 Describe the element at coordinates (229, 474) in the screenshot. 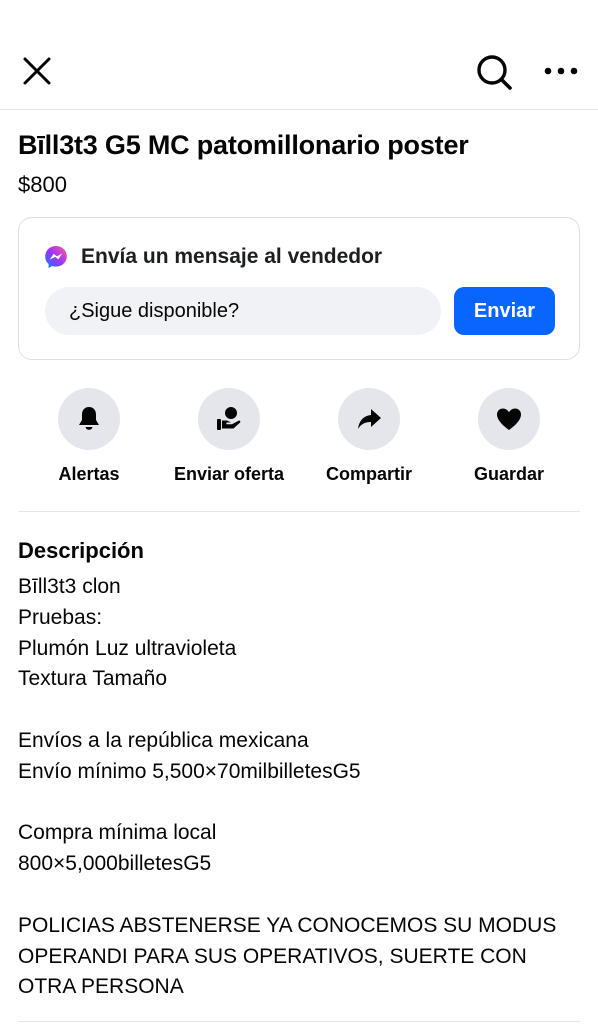

I see `send-offer-label: Enviar oferta` at that location.